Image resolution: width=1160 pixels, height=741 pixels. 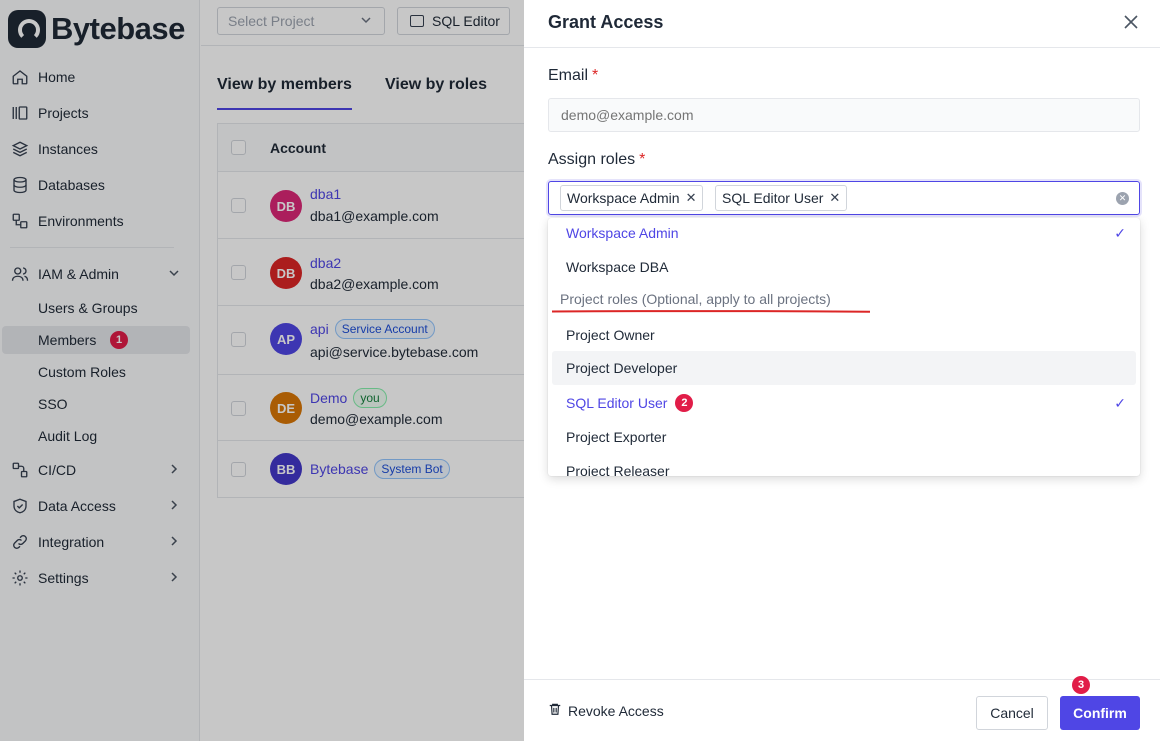 I want to click on chip-label: Workspace Admin, so click(x=623, y=198).